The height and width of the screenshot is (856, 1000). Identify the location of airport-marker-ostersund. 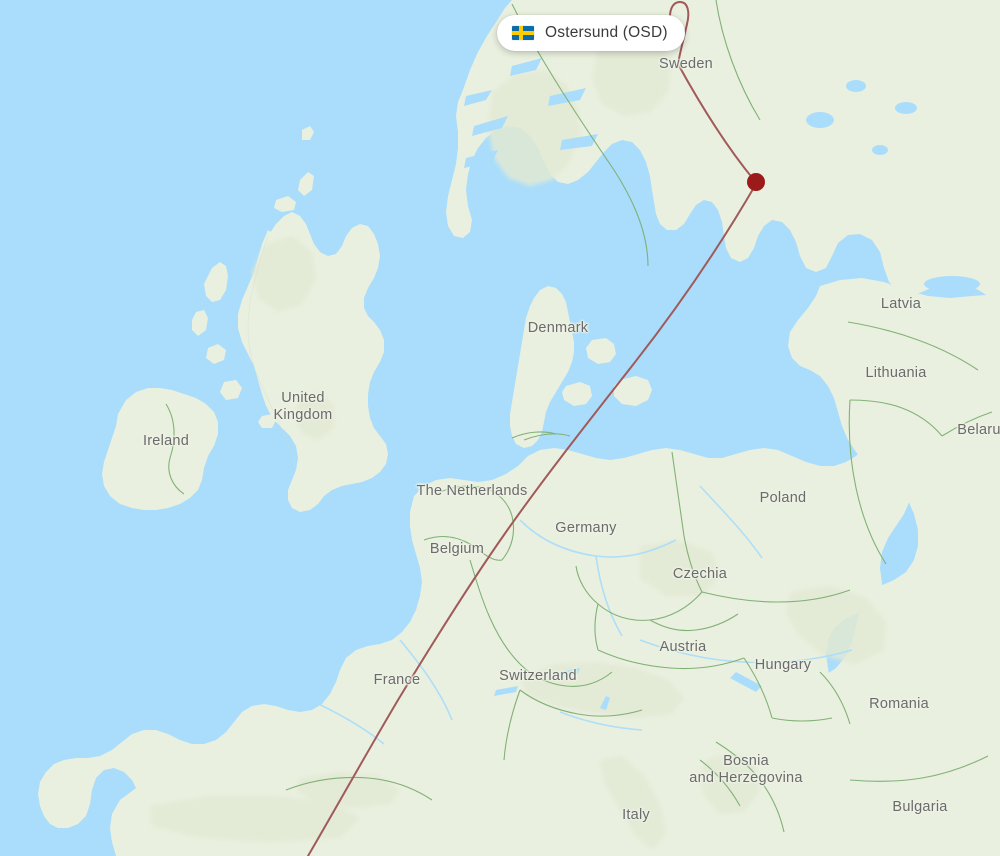
(756, 182).